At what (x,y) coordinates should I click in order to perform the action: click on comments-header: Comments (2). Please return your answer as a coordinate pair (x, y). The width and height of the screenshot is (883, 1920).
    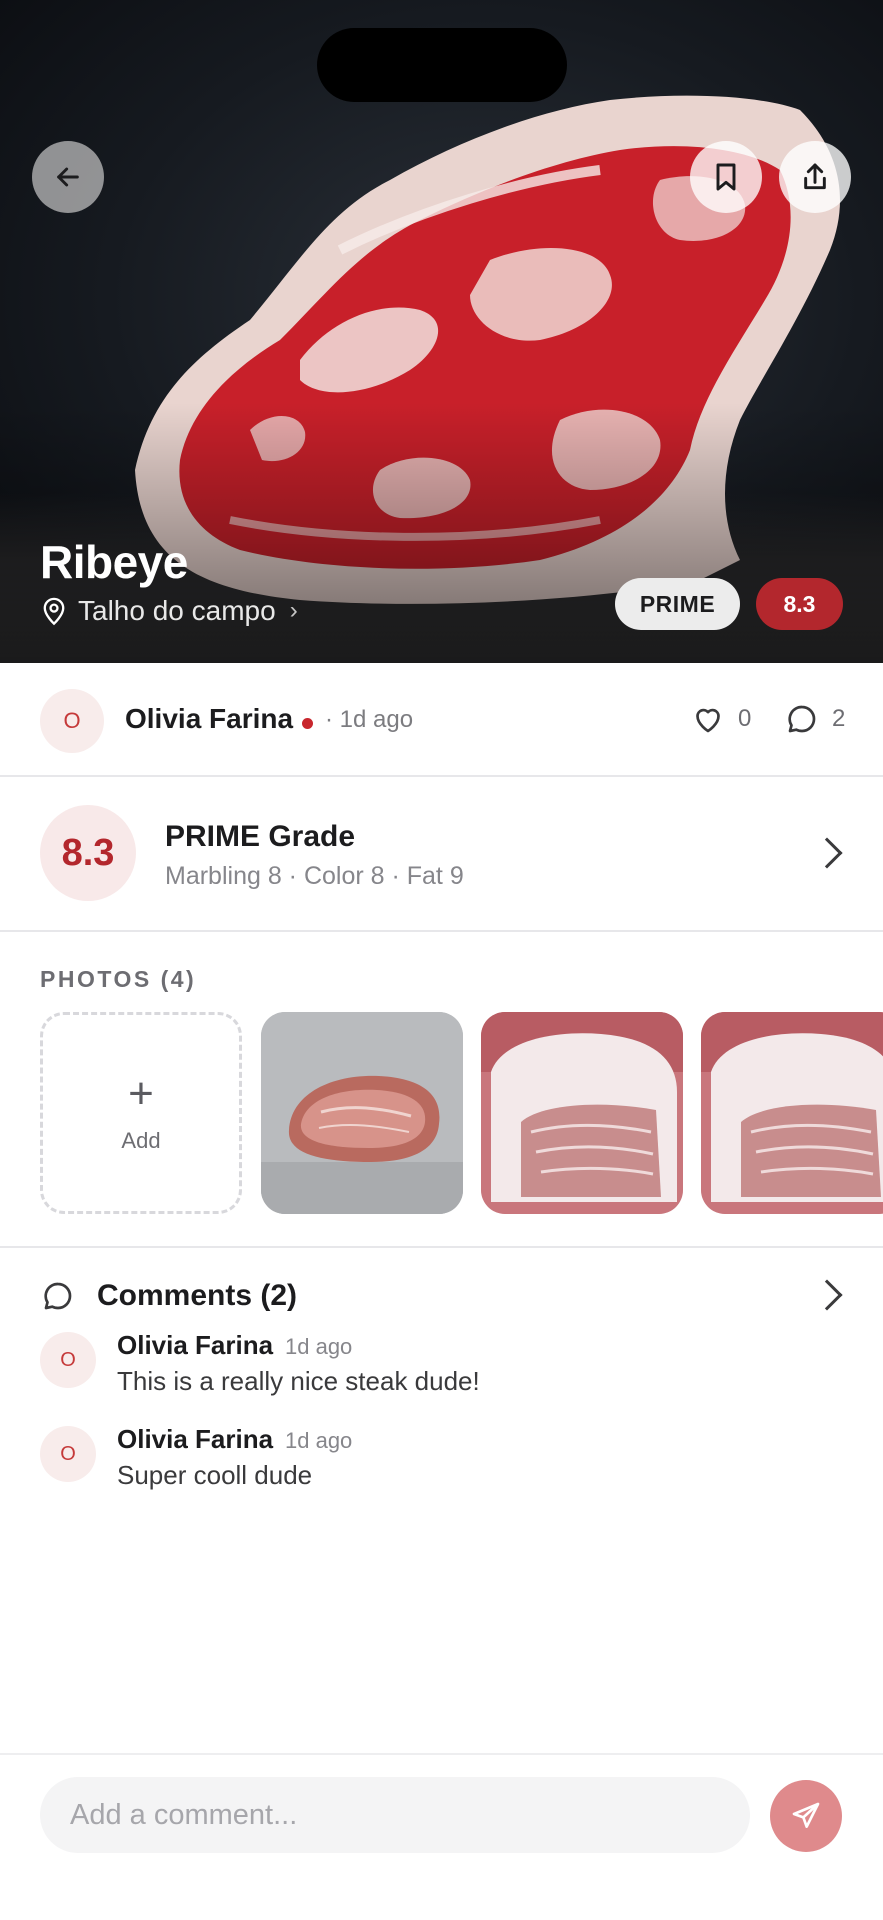
    Looking at the image, I should click on (441, 1296).